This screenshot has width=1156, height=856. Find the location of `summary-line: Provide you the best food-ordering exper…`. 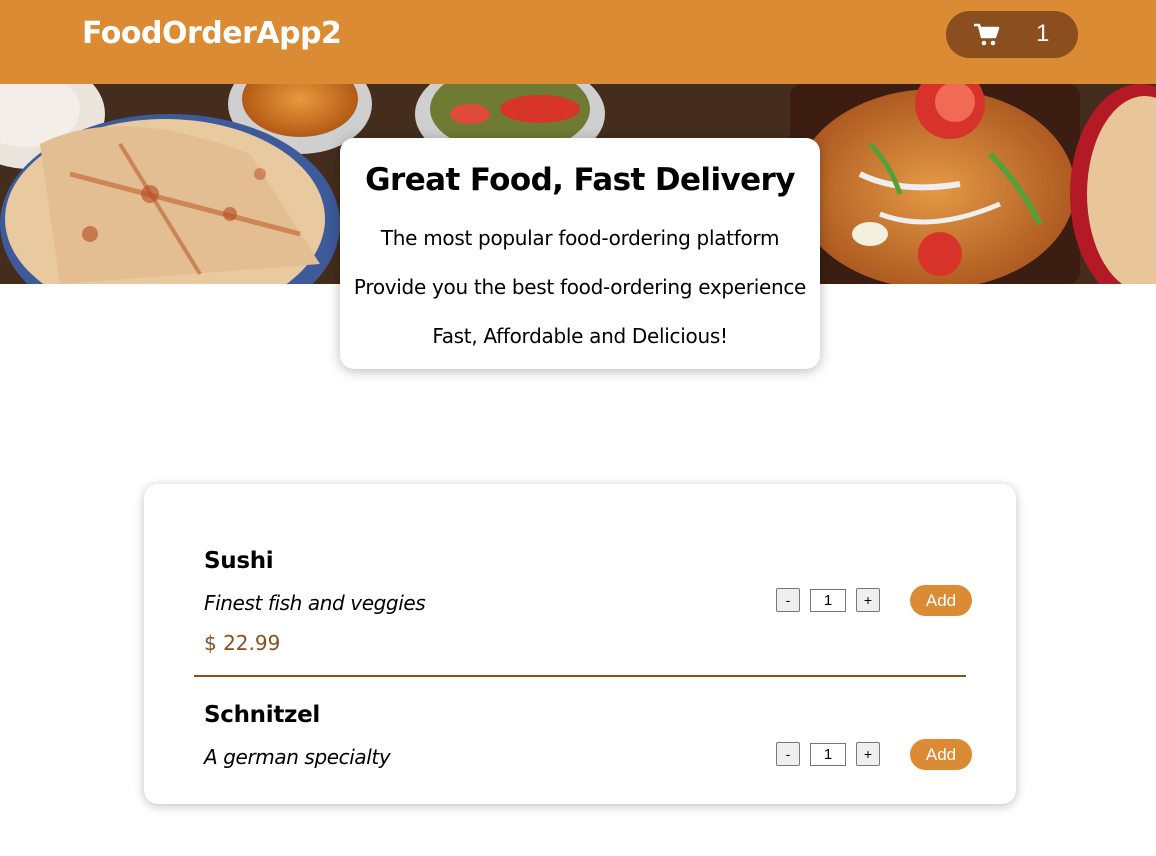

summary-line: Provide you the best food-ordering exper… is located at coordinates (580, 287).